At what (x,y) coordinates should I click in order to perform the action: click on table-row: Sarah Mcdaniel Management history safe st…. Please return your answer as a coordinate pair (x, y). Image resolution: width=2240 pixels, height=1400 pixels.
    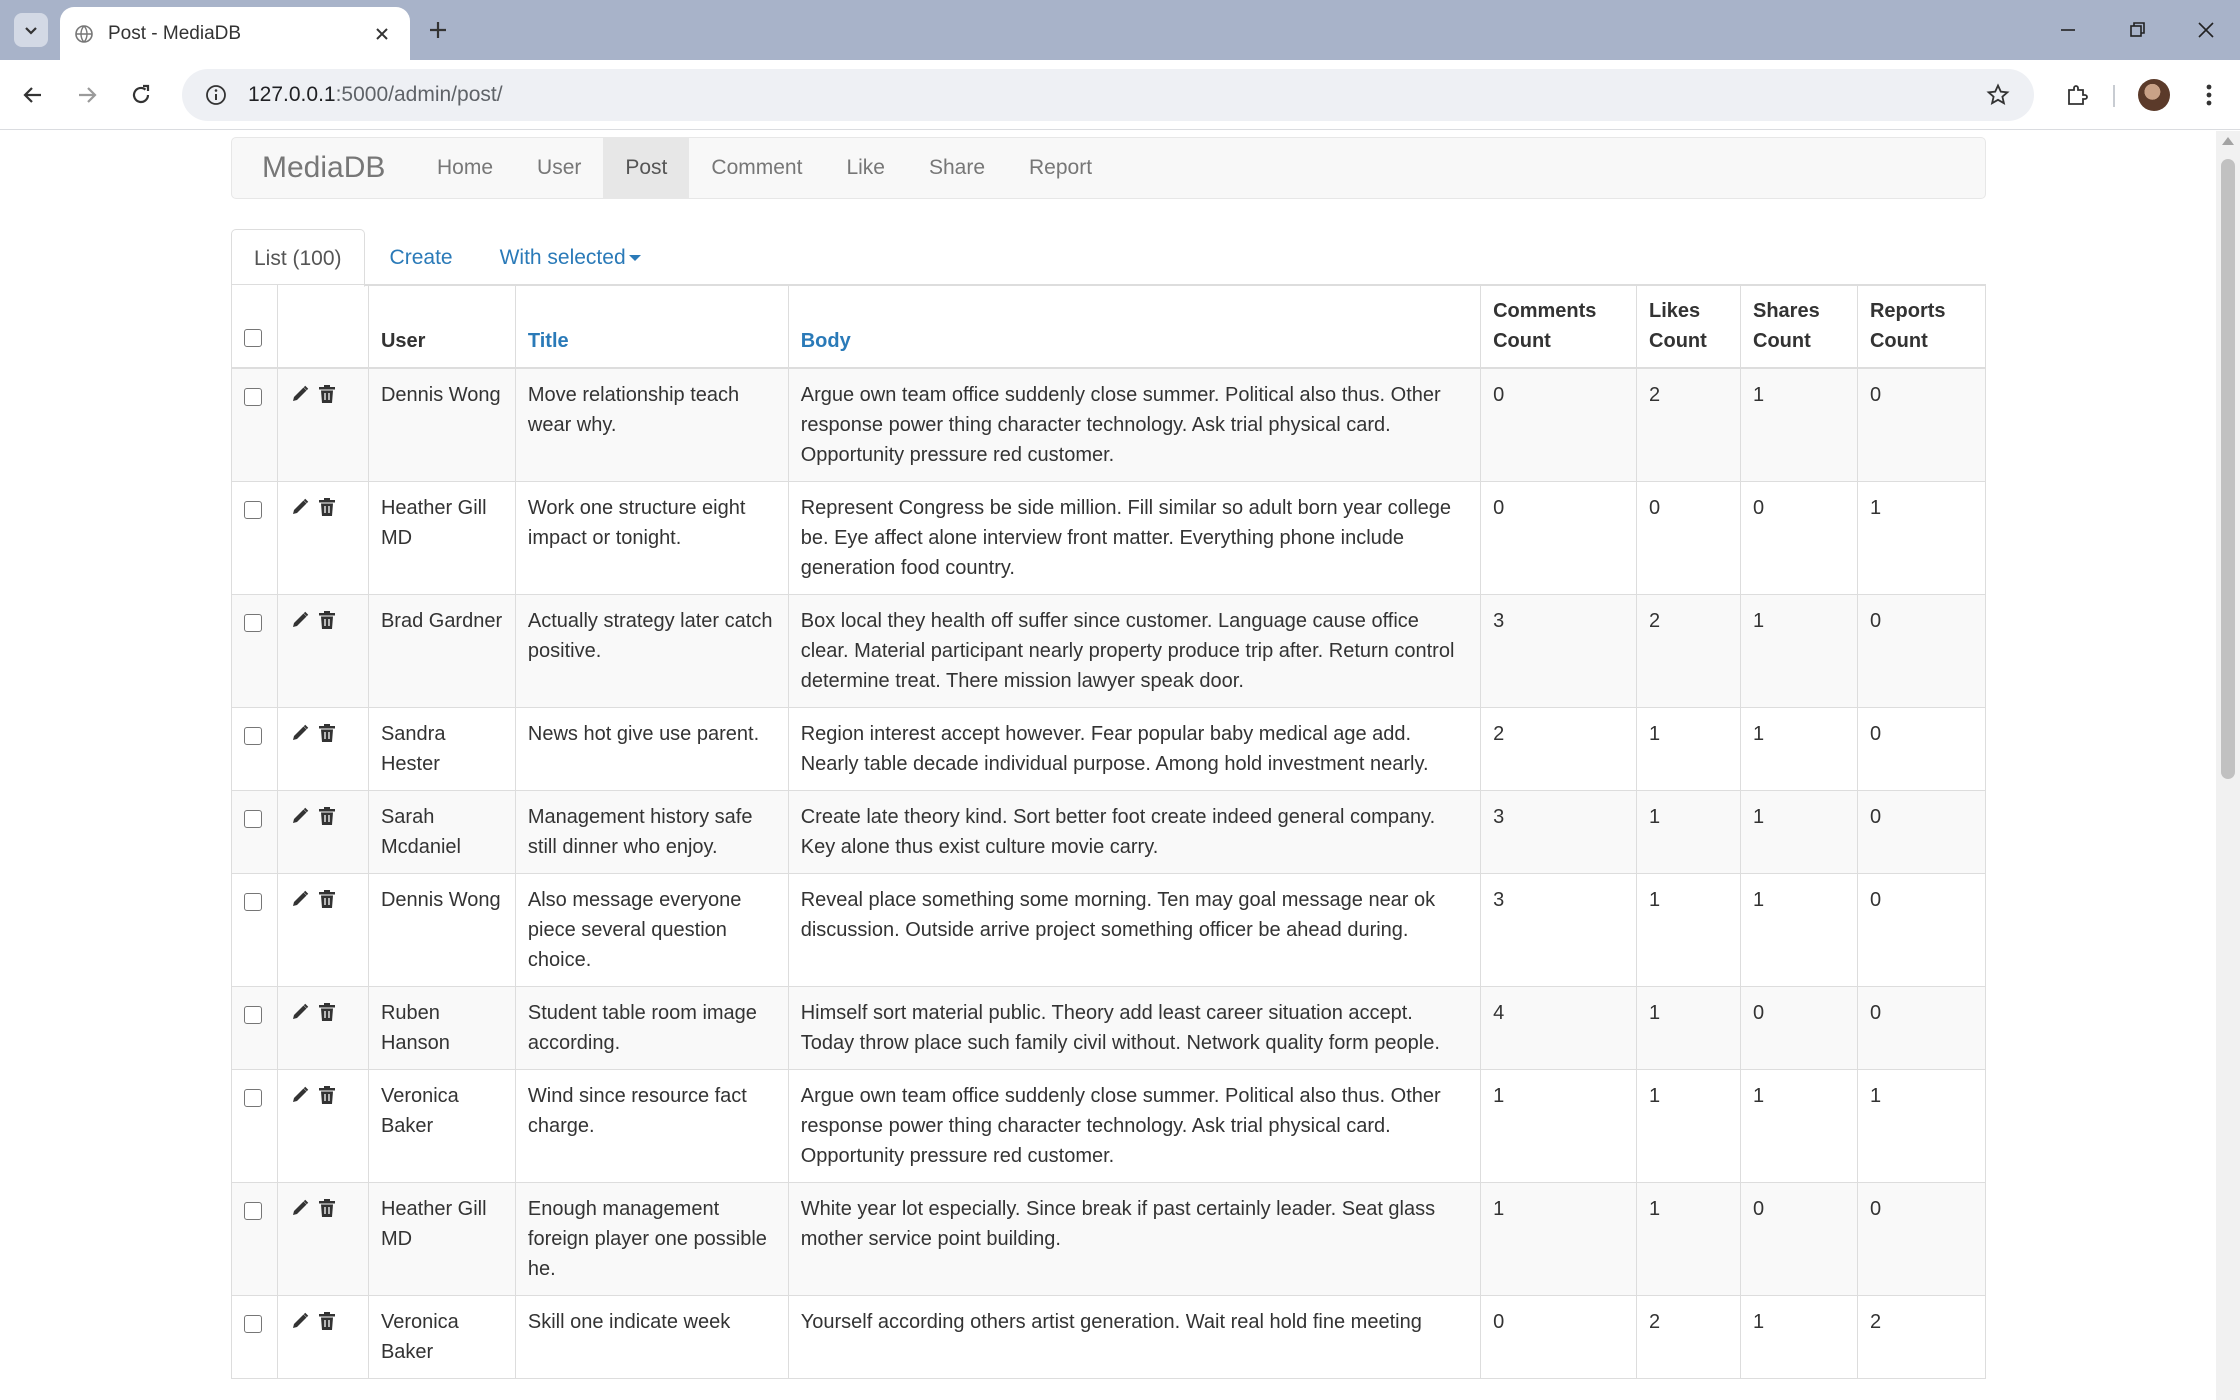
    Looking at the image, I should click on (1109, 832).